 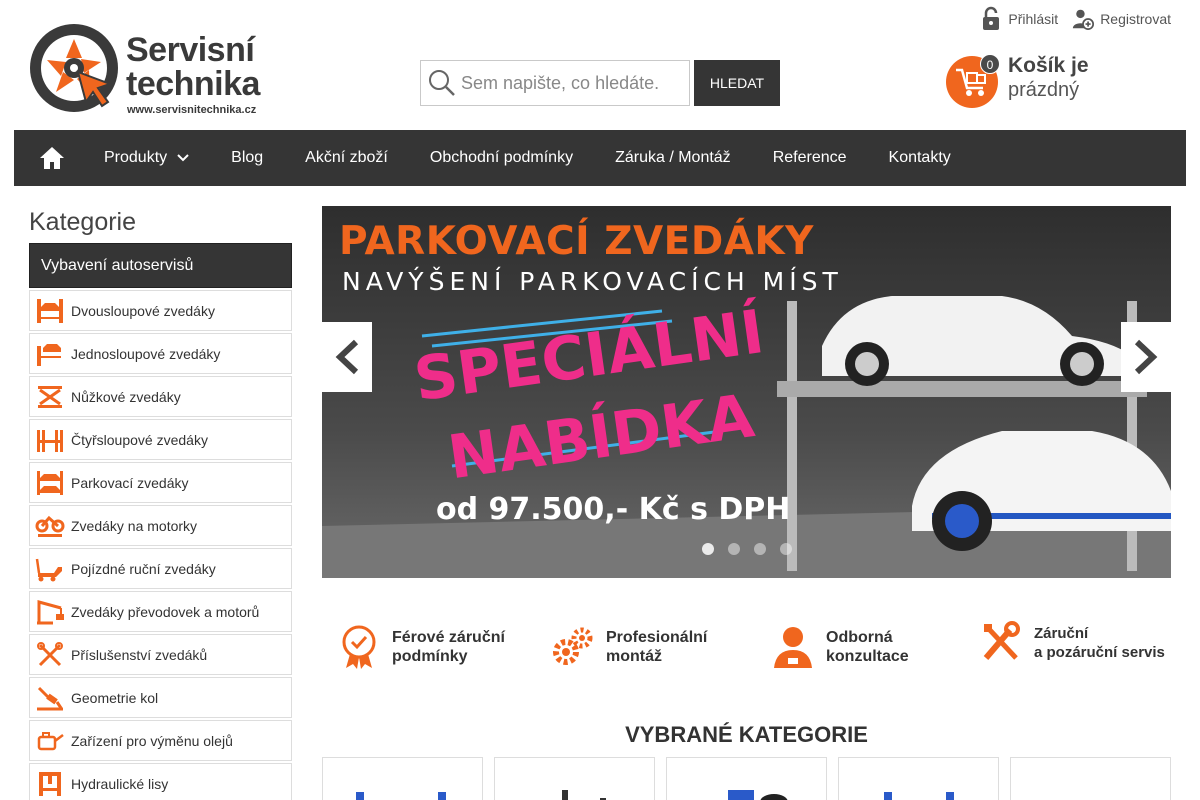 What do you see at coordinates (50, 440) in the screenshot?
I see `four-post-lift-icon` at bounding box center [50, 440].